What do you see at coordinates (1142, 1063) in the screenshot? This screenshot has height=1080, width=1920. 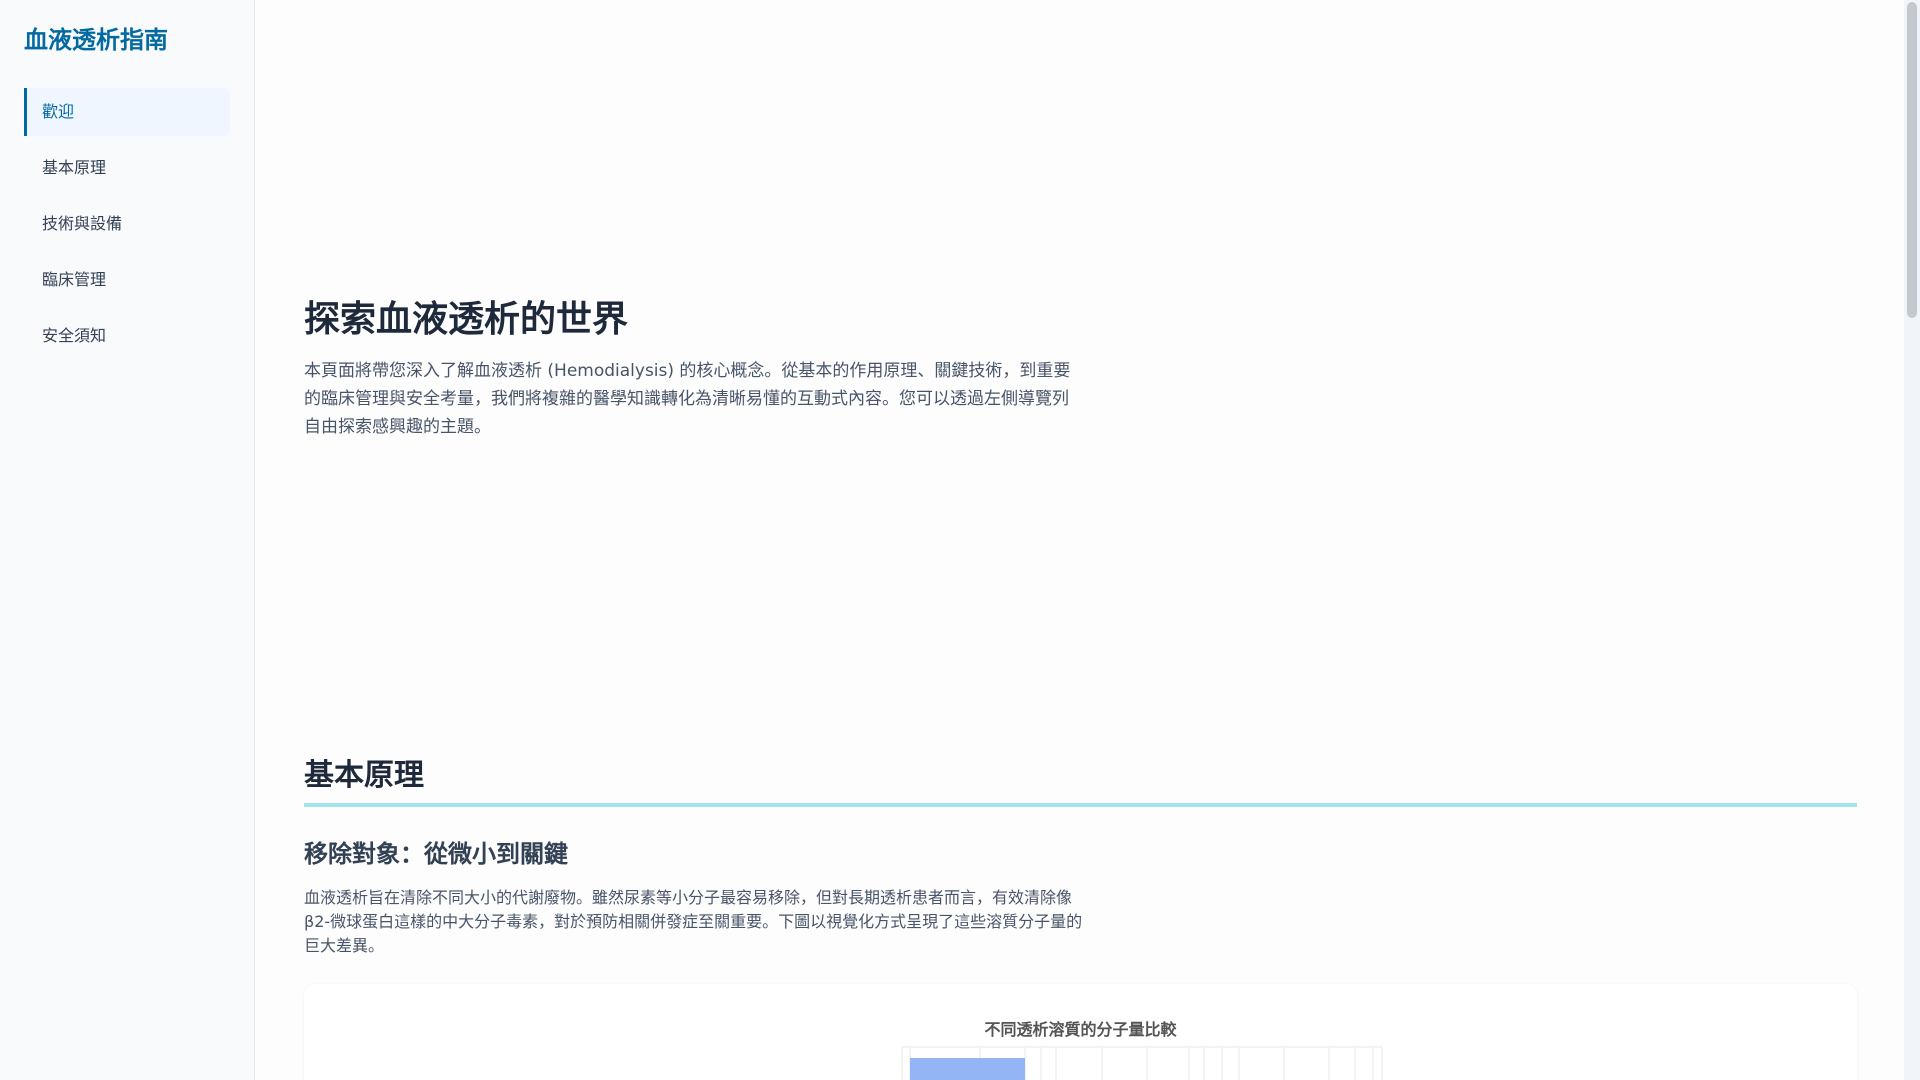 I see `molecular-weight-chart` at bounding box center [1142, 1063].